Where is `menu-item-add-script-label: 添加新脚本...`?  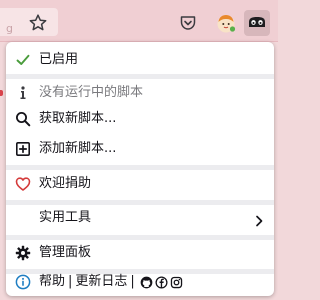 menu-item-add-script-label: 添加新脚本... is located at coordinates (78, 148).